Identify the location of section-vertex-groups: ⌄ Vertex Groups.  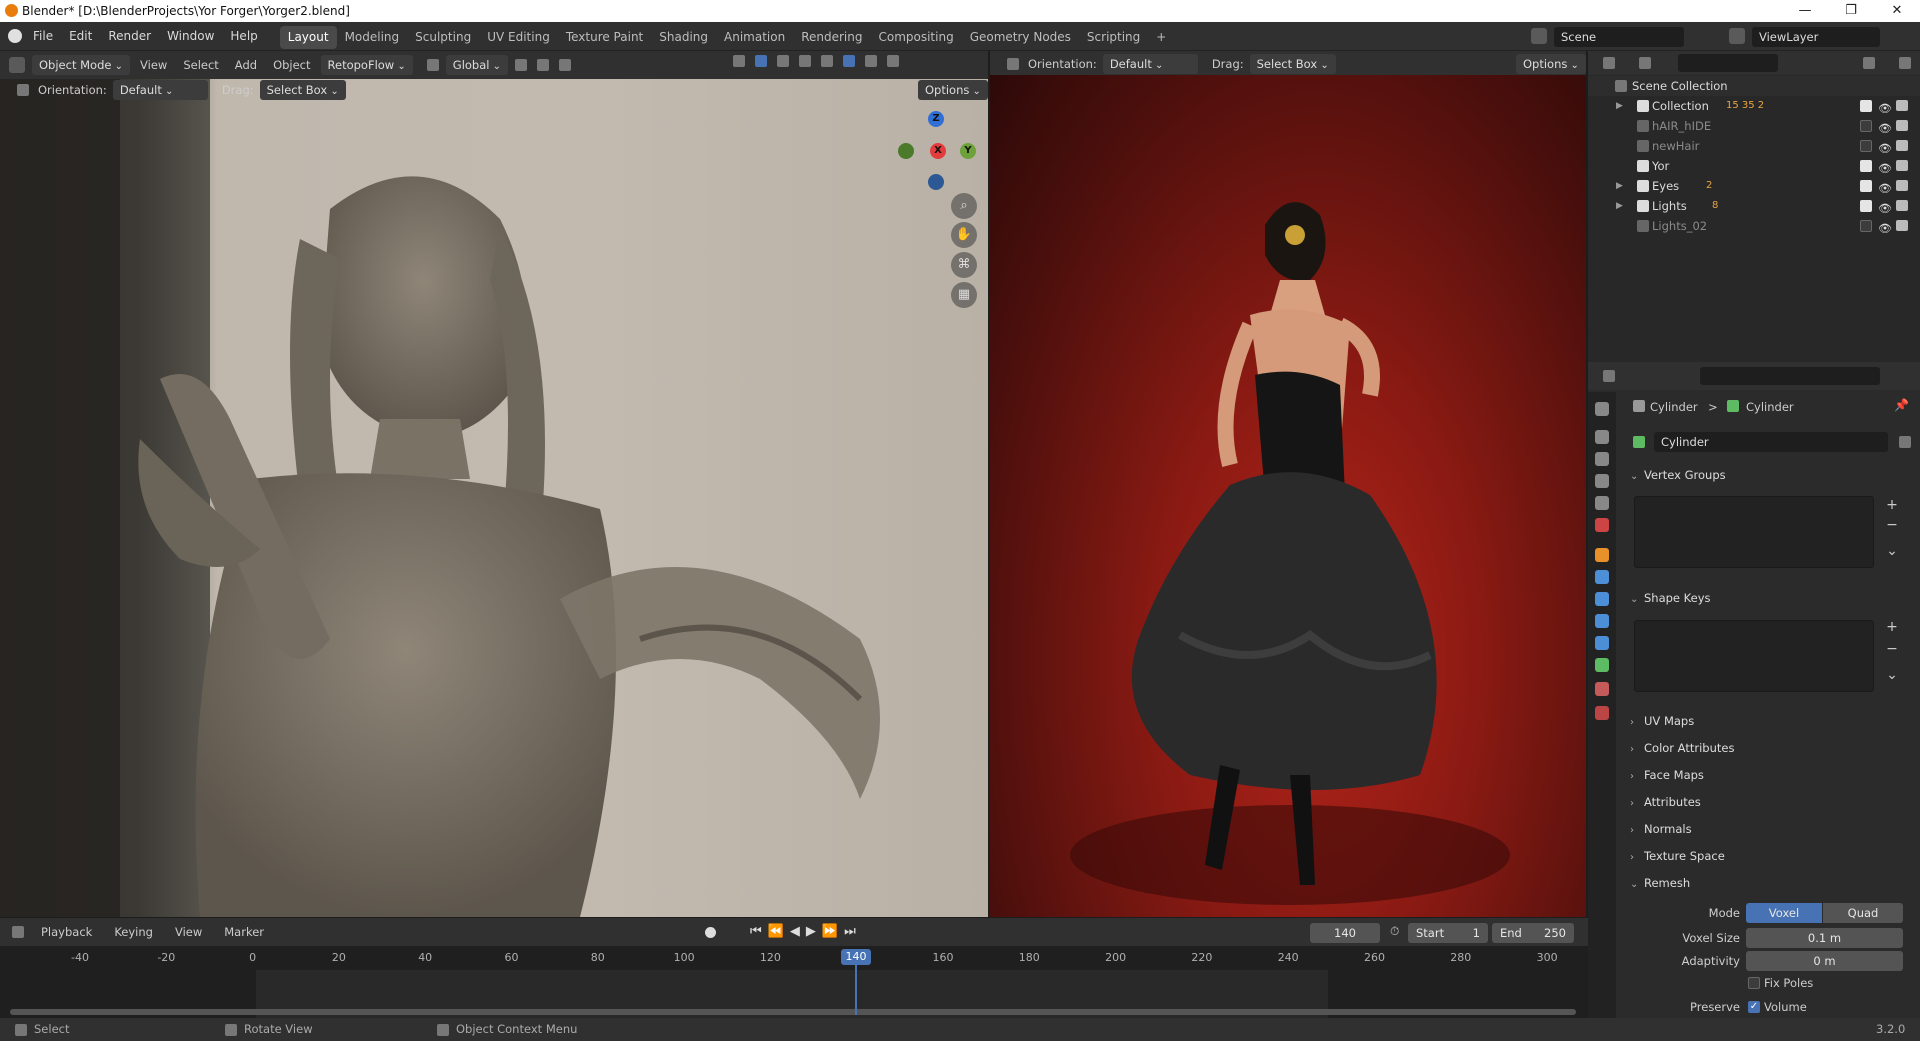
(1769, 475).